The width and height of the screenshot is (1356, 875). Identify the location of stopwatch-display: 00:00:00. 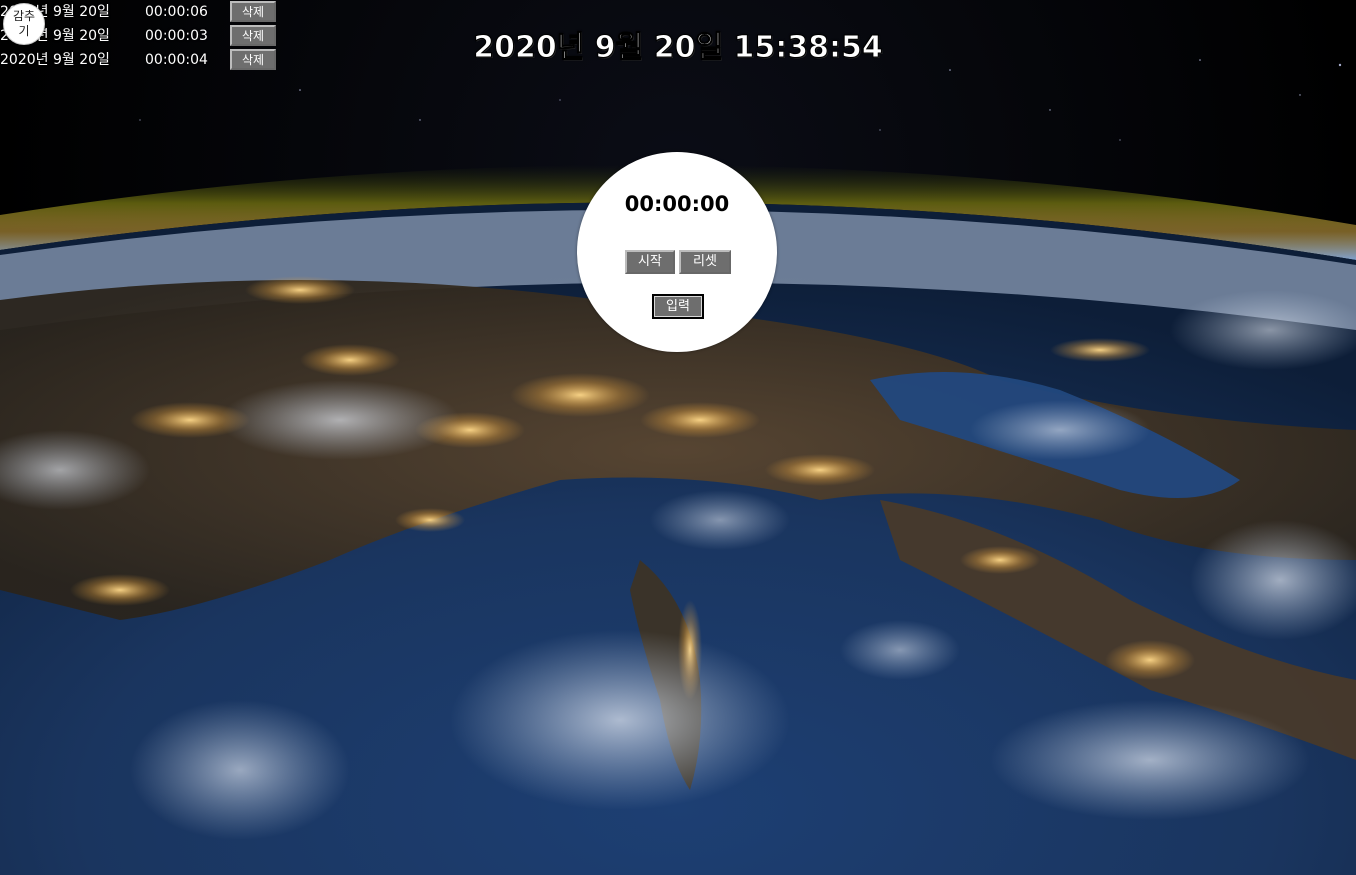
(677, 204).